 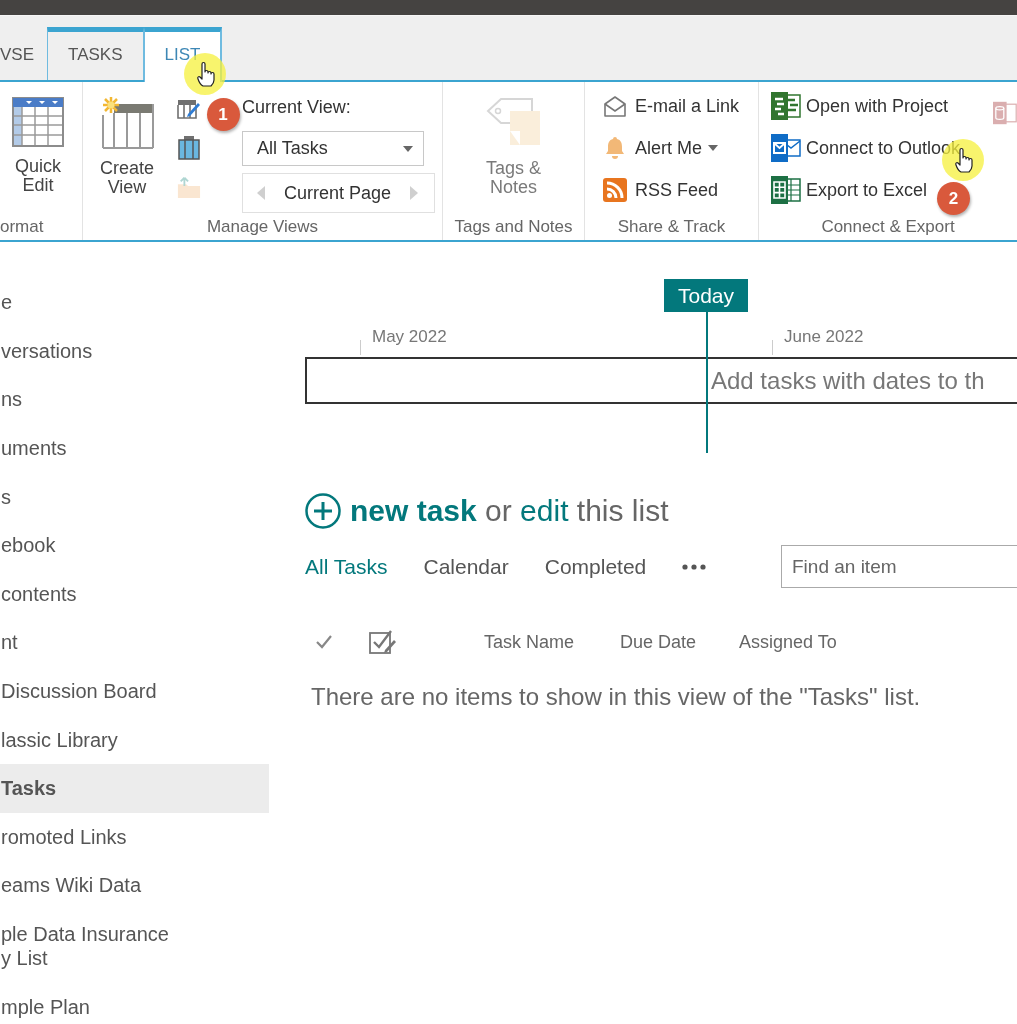 What do you see at coordinates (333, 148) in the screenshot?
I see `view-dropdown: All Tasks` at bounding box center [333, 148].